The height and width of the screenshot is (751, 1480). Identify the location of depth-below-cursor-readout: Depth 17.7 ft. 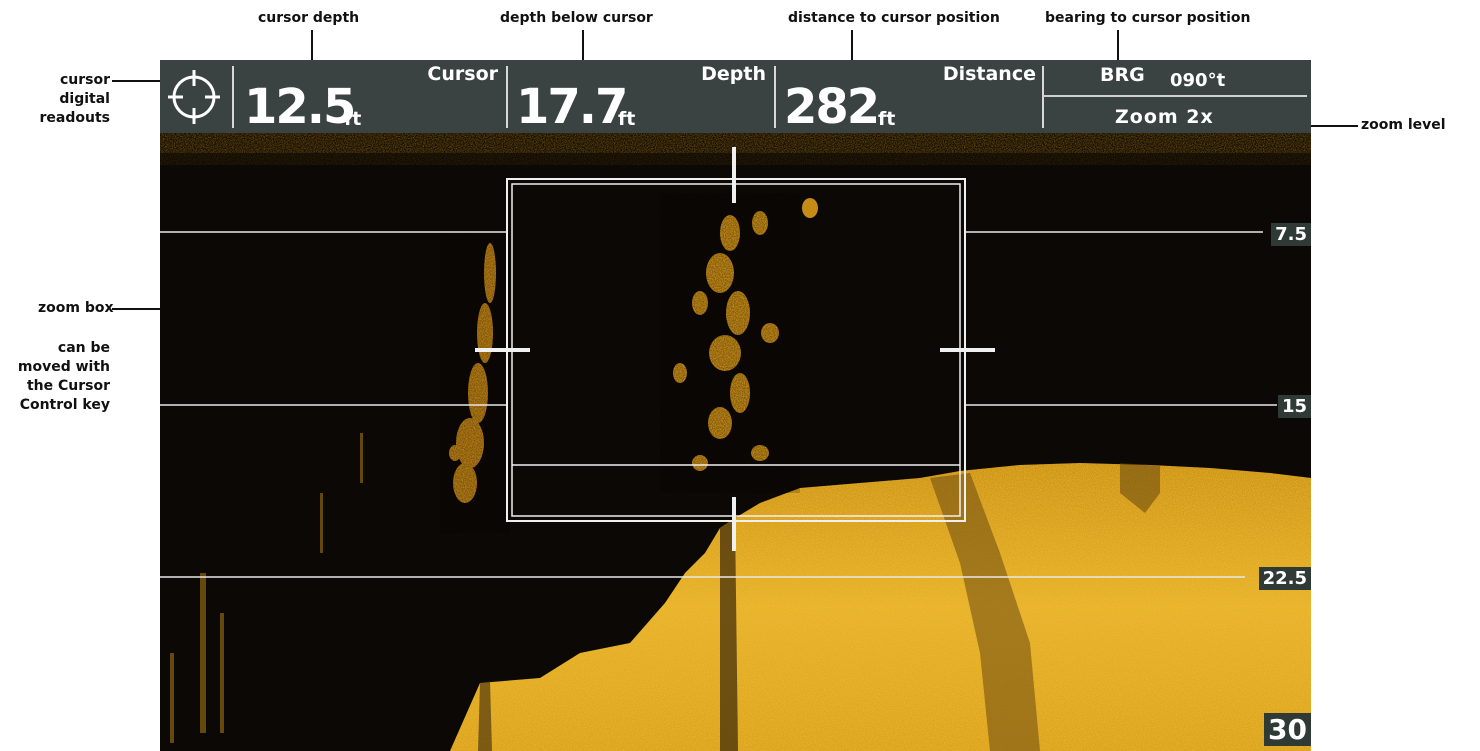
(642, 96).